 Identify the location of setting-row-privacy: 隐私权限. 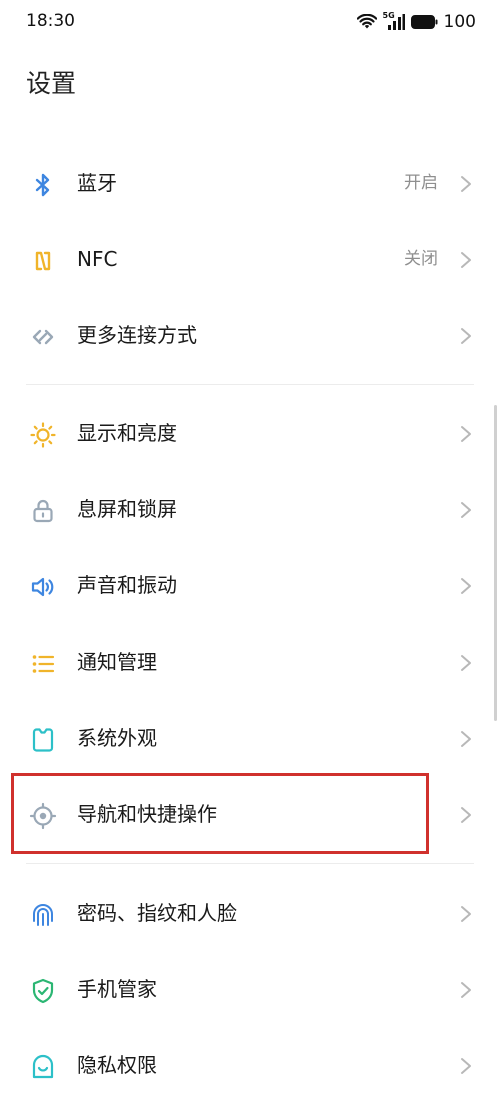
(250, 1065).